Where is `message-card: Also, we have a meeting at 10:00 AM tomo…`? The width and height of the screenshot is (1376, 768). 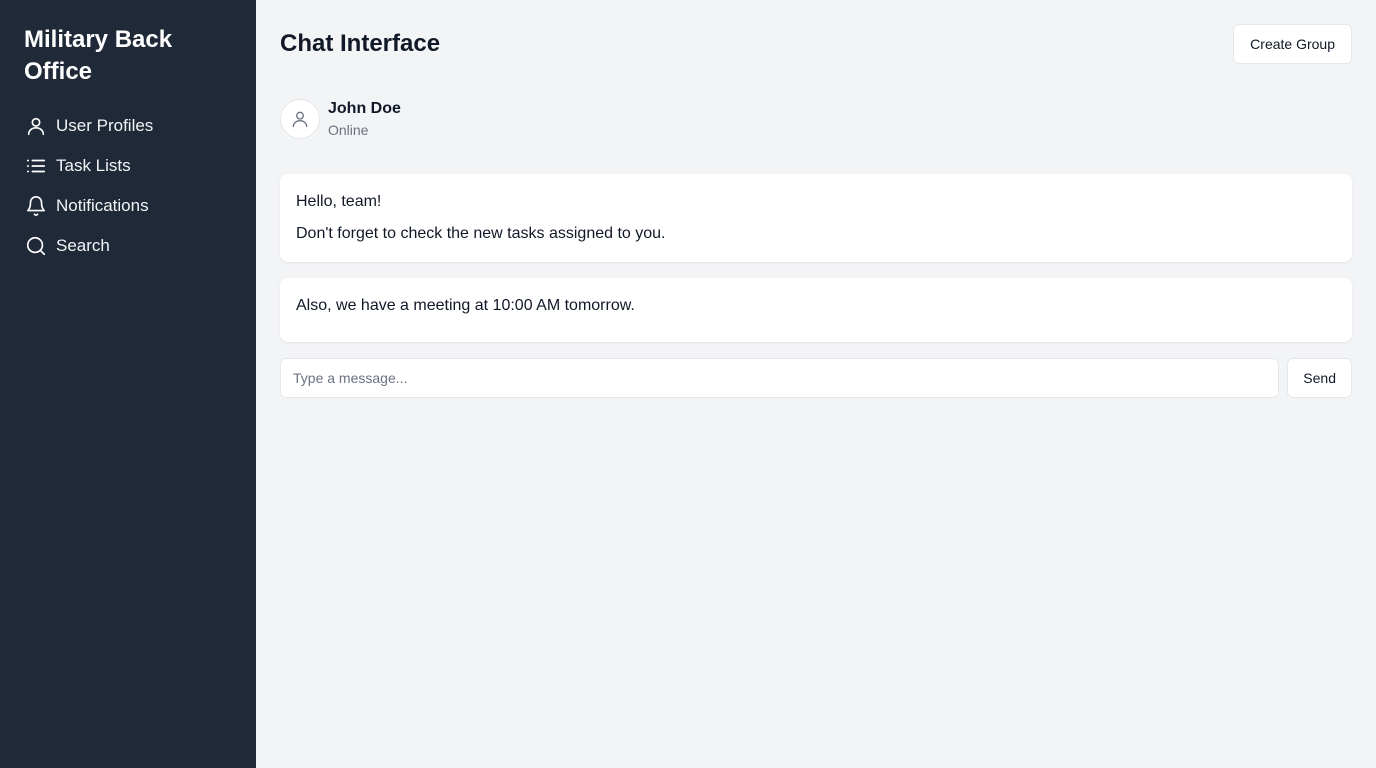
message-card: Also, we have a meeting at 10:00 AM tomo… is located at coordinates (816, 310).